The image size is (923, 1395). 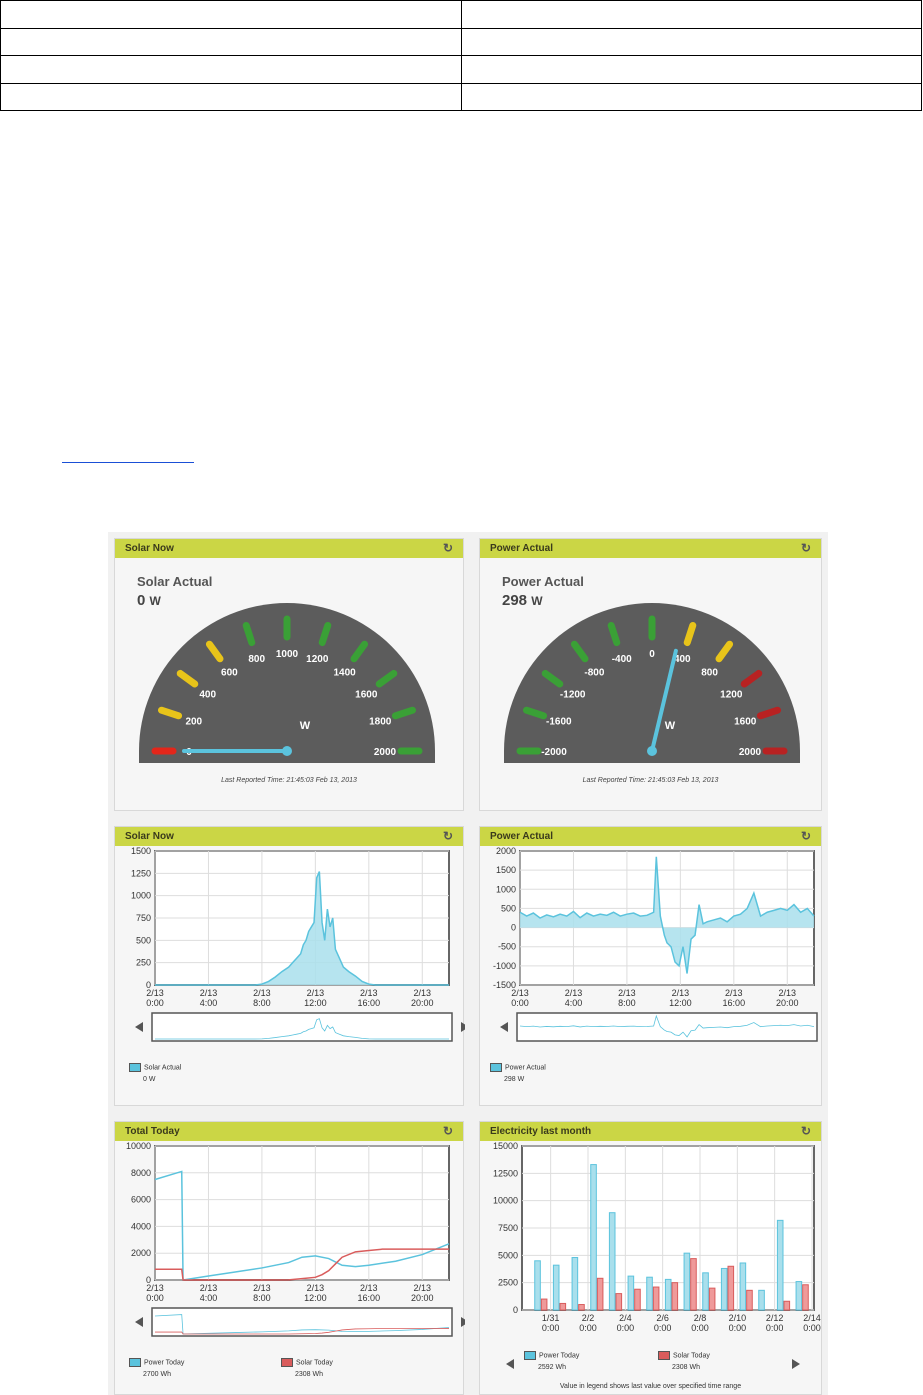 What do you see at coordinates (745, 722) in the screenshot?
I see `gauge-scale-label: 1600` at bounding box center [745, 722].